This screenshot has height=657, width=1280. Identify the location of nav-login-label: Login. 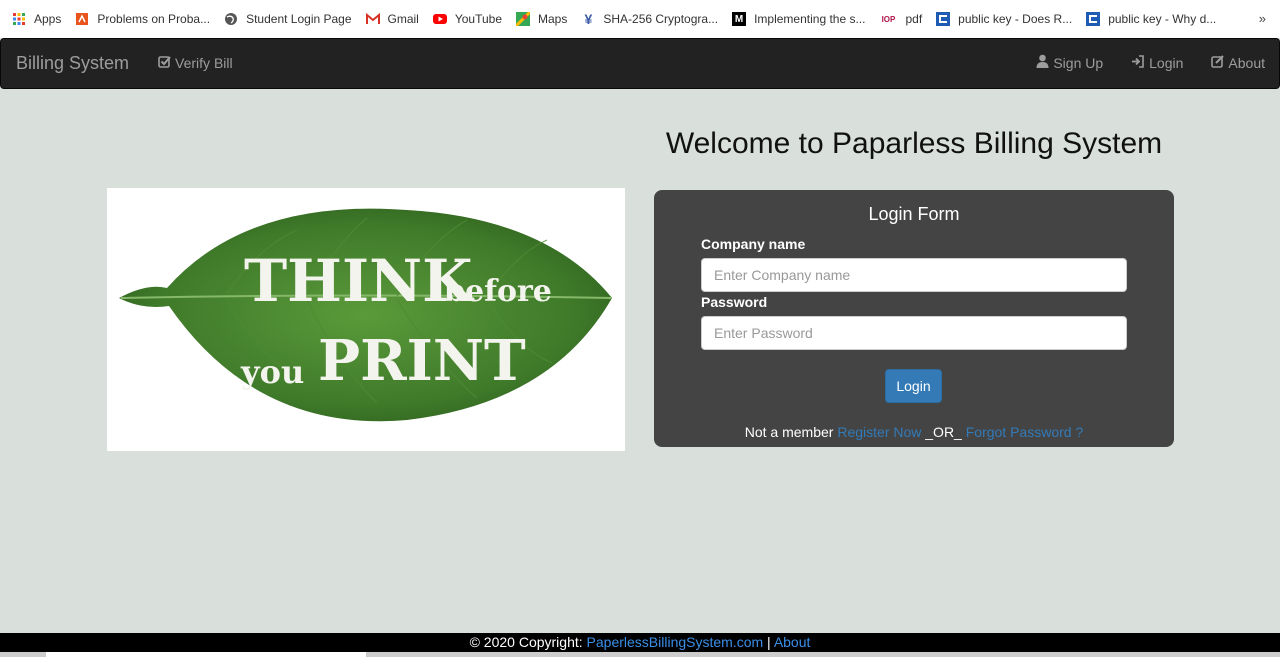
(1166, 63).